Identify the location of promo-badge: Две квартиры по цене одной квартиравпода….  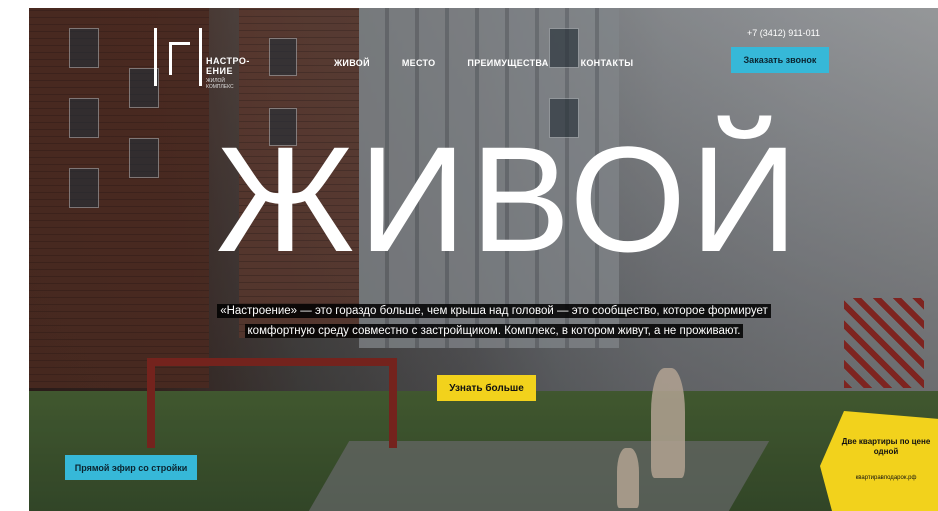
(879, 461).